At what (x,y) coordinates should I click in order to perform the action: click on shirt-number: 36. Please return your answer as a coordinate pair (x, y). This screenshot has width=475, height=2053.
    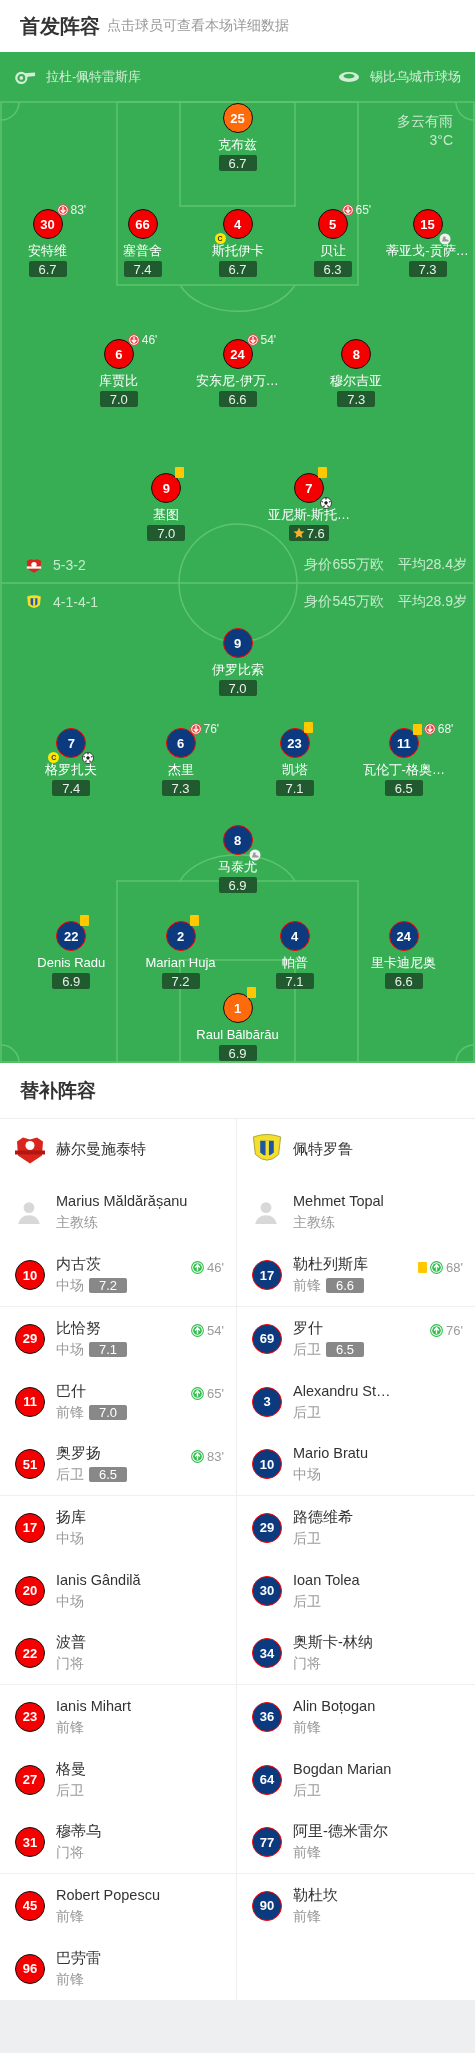
    Looking at the image, I should click on (267, 1716).